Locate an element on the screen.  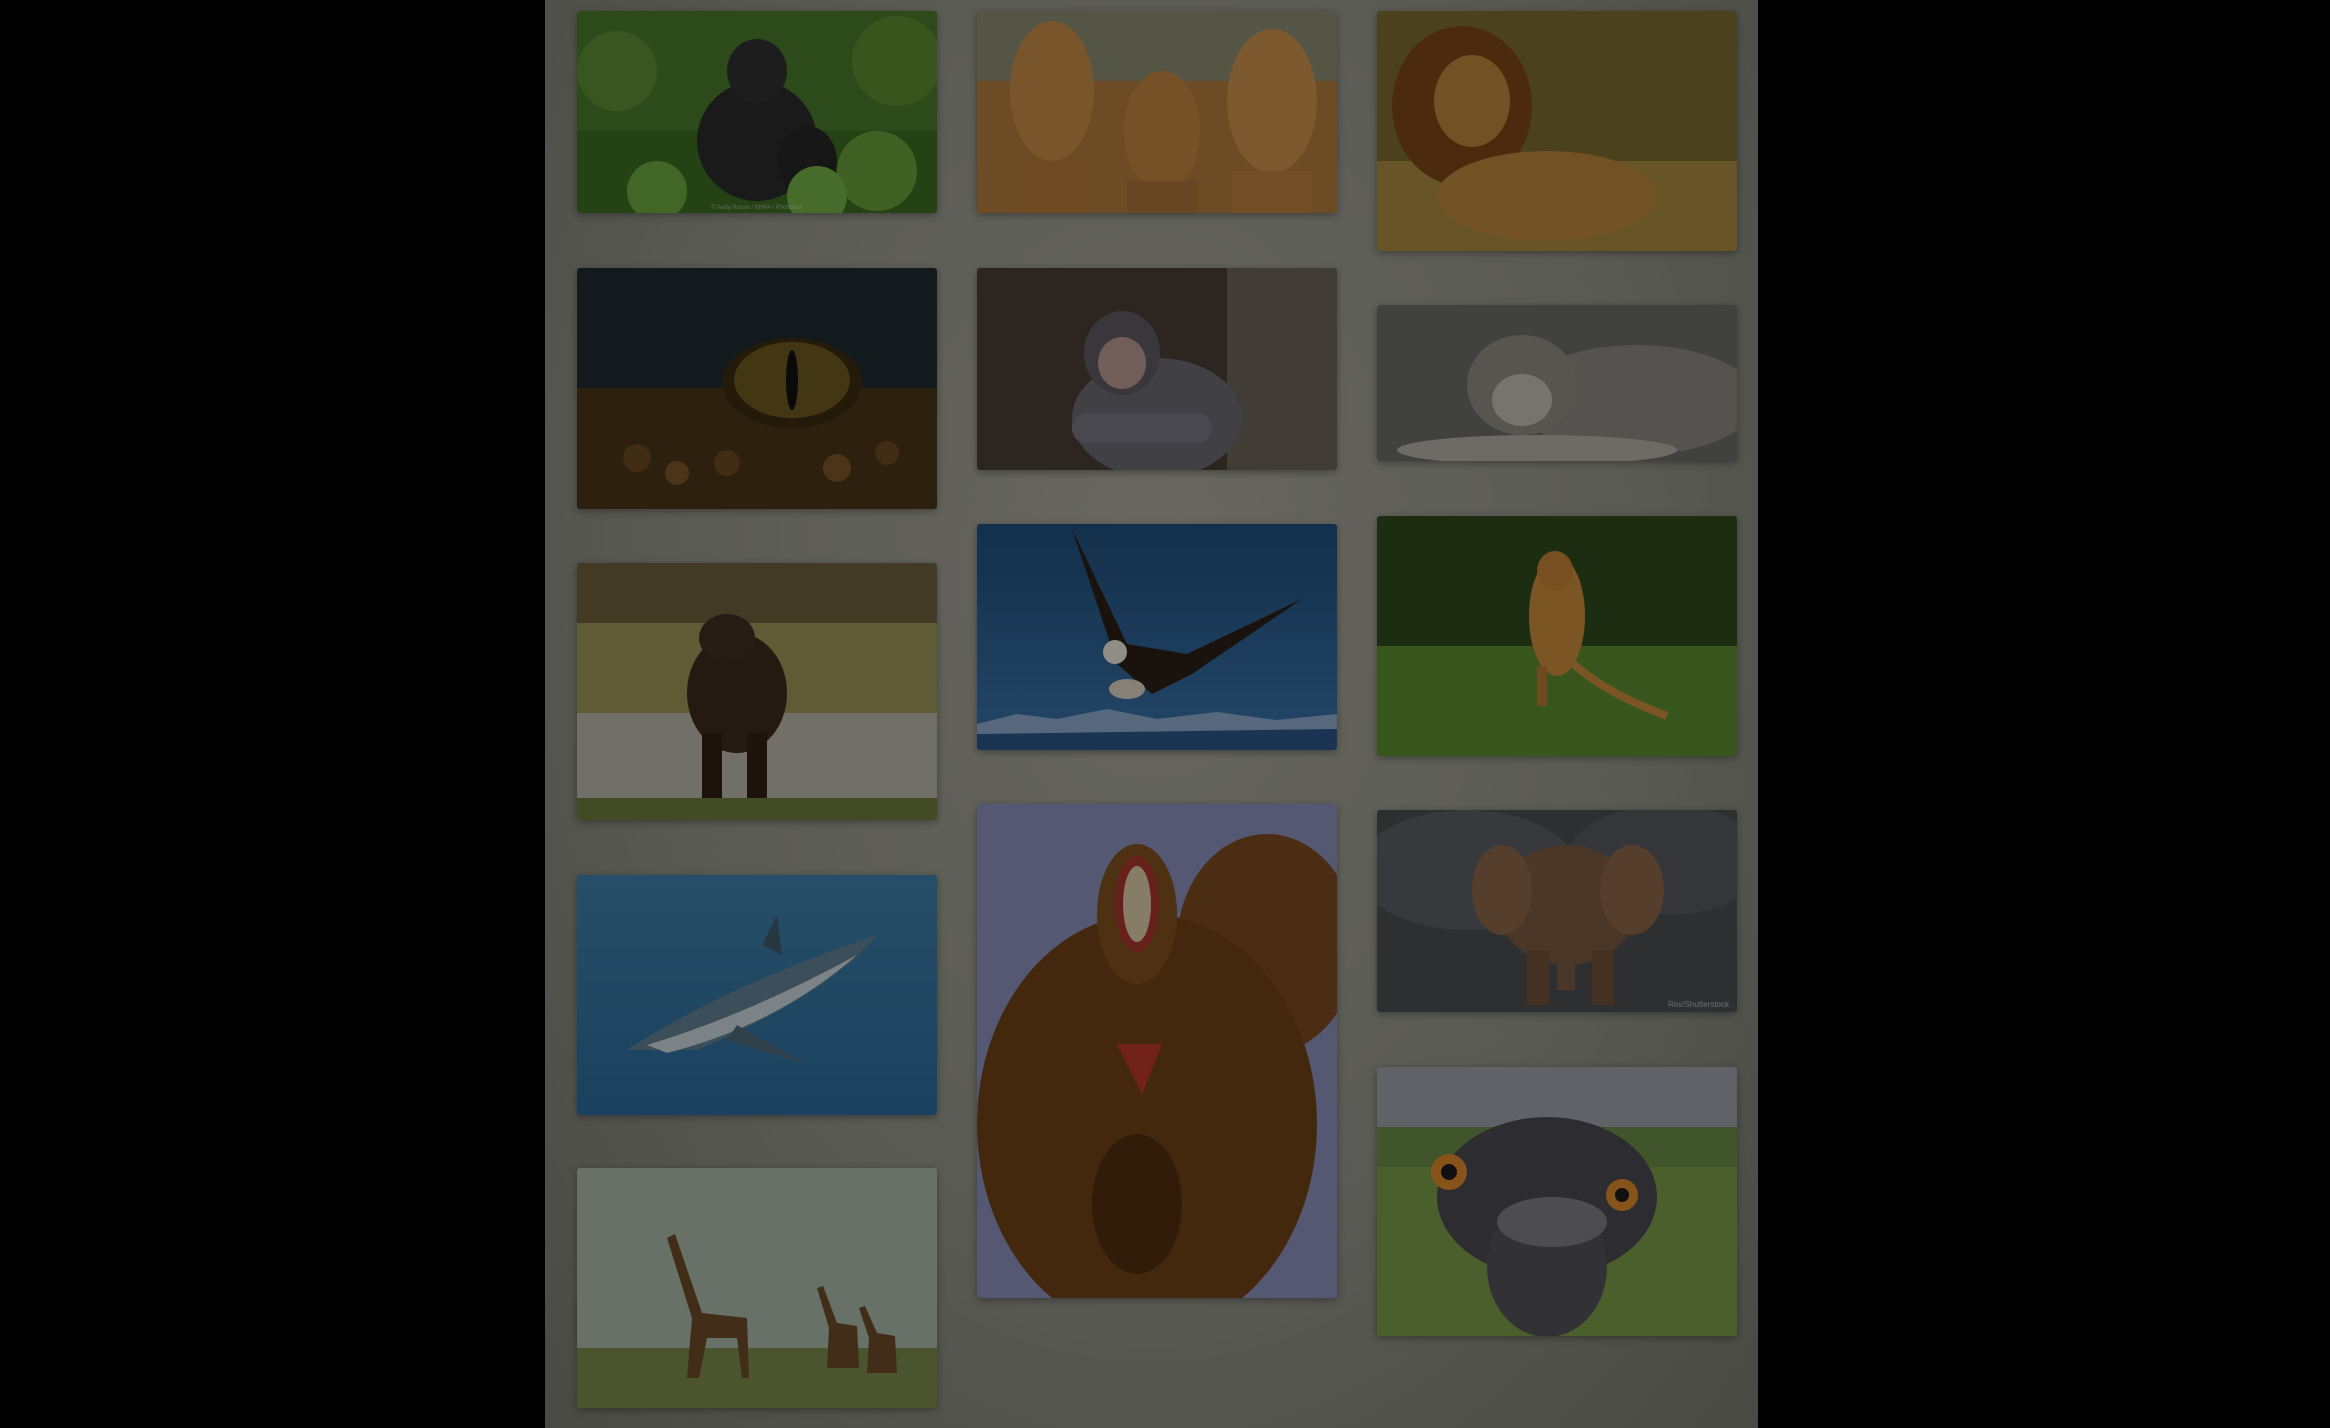
giraffes-image is located at coordinates (757, 1288).